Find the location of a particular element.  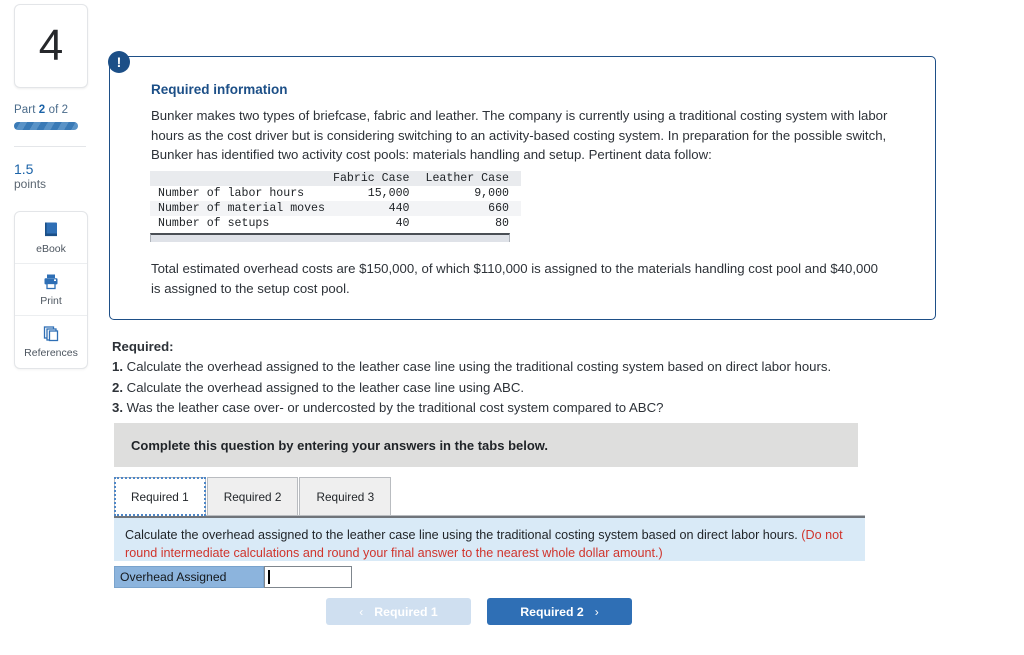

next-required-button: Required 2 › is located at coordinates (559, 611).